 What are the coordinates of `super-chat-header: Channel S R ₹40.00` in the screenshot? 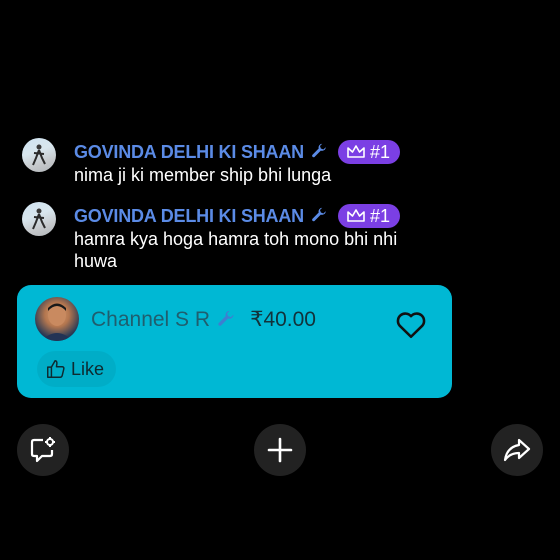 It's located at (203, 319).